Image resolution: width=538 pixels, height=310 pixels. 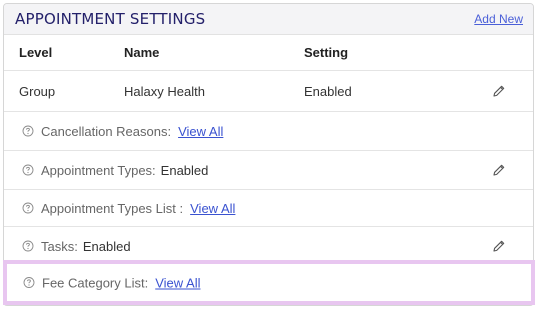 I want to click on list-item-appointment-types: Appointment Types: Enabled, so click(x=268, y=170).